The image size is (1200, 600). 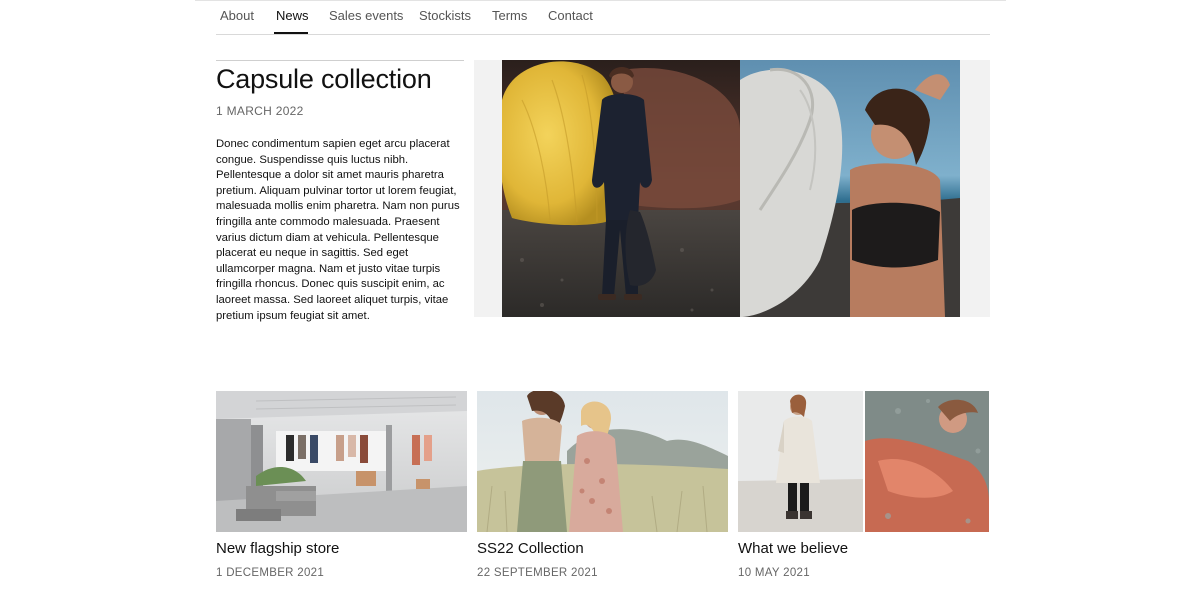 I want to click on nav-news: News, so click(x=292, y=15).